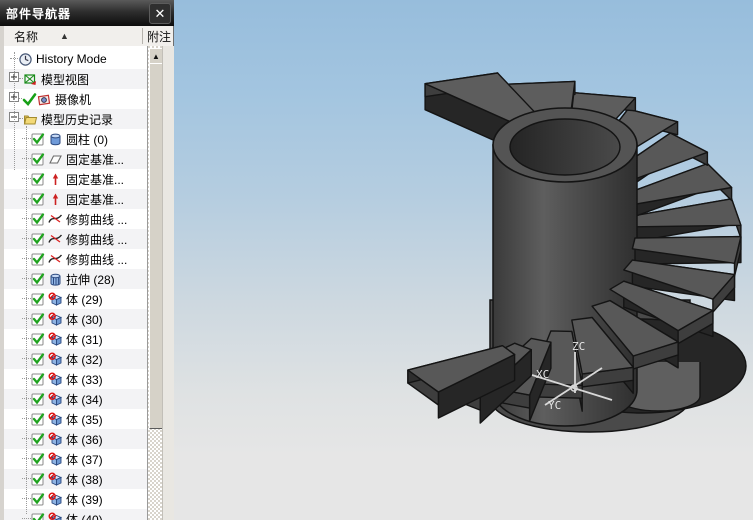  I want to click on wcs-axis-label: YC, so click(554, 405).